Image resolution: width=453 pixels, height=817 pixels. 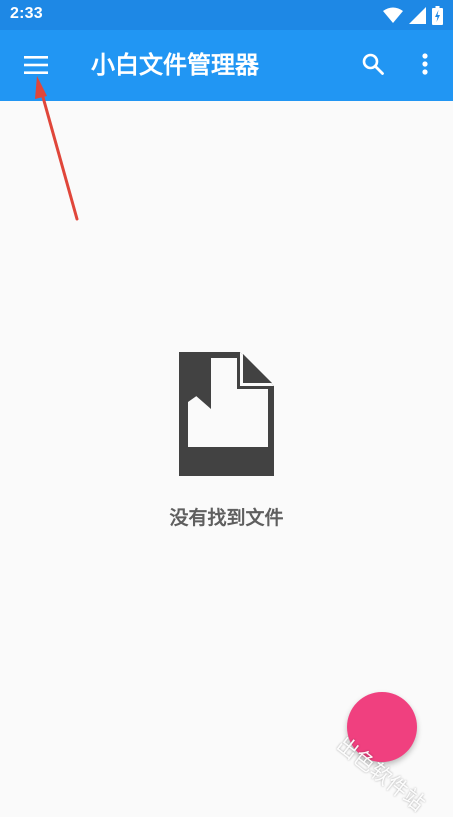 I want to click on empty-file-icon, so click(x=226, y=414).